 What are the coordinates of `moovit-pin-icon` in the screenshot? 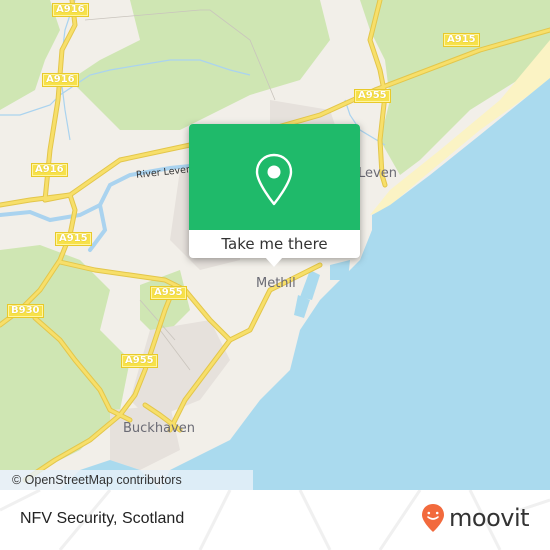 It's located at (433, 518).